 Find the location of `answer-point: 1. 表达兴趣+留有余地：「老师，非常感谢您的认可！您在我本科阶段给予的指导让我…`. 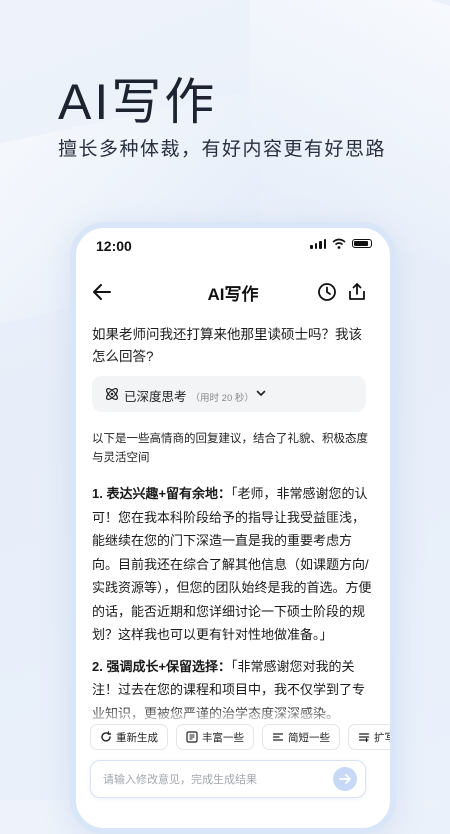

answer-point: 1. 表达兴趣+留有余地：「老师，非常感谢您的认可！您在我本科阶段给予的指导让我… is located at coordinates (233, 564).